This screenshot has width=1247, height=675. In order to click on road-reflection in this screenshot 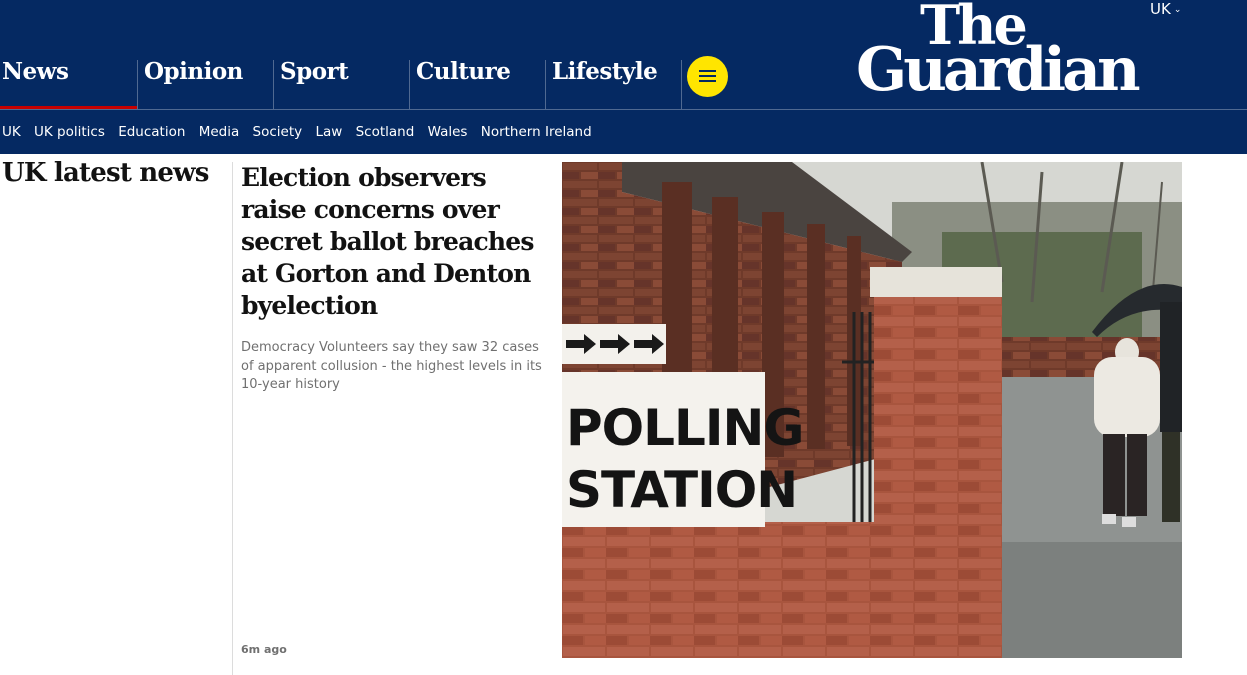, I will do `click(1087, 600)`.